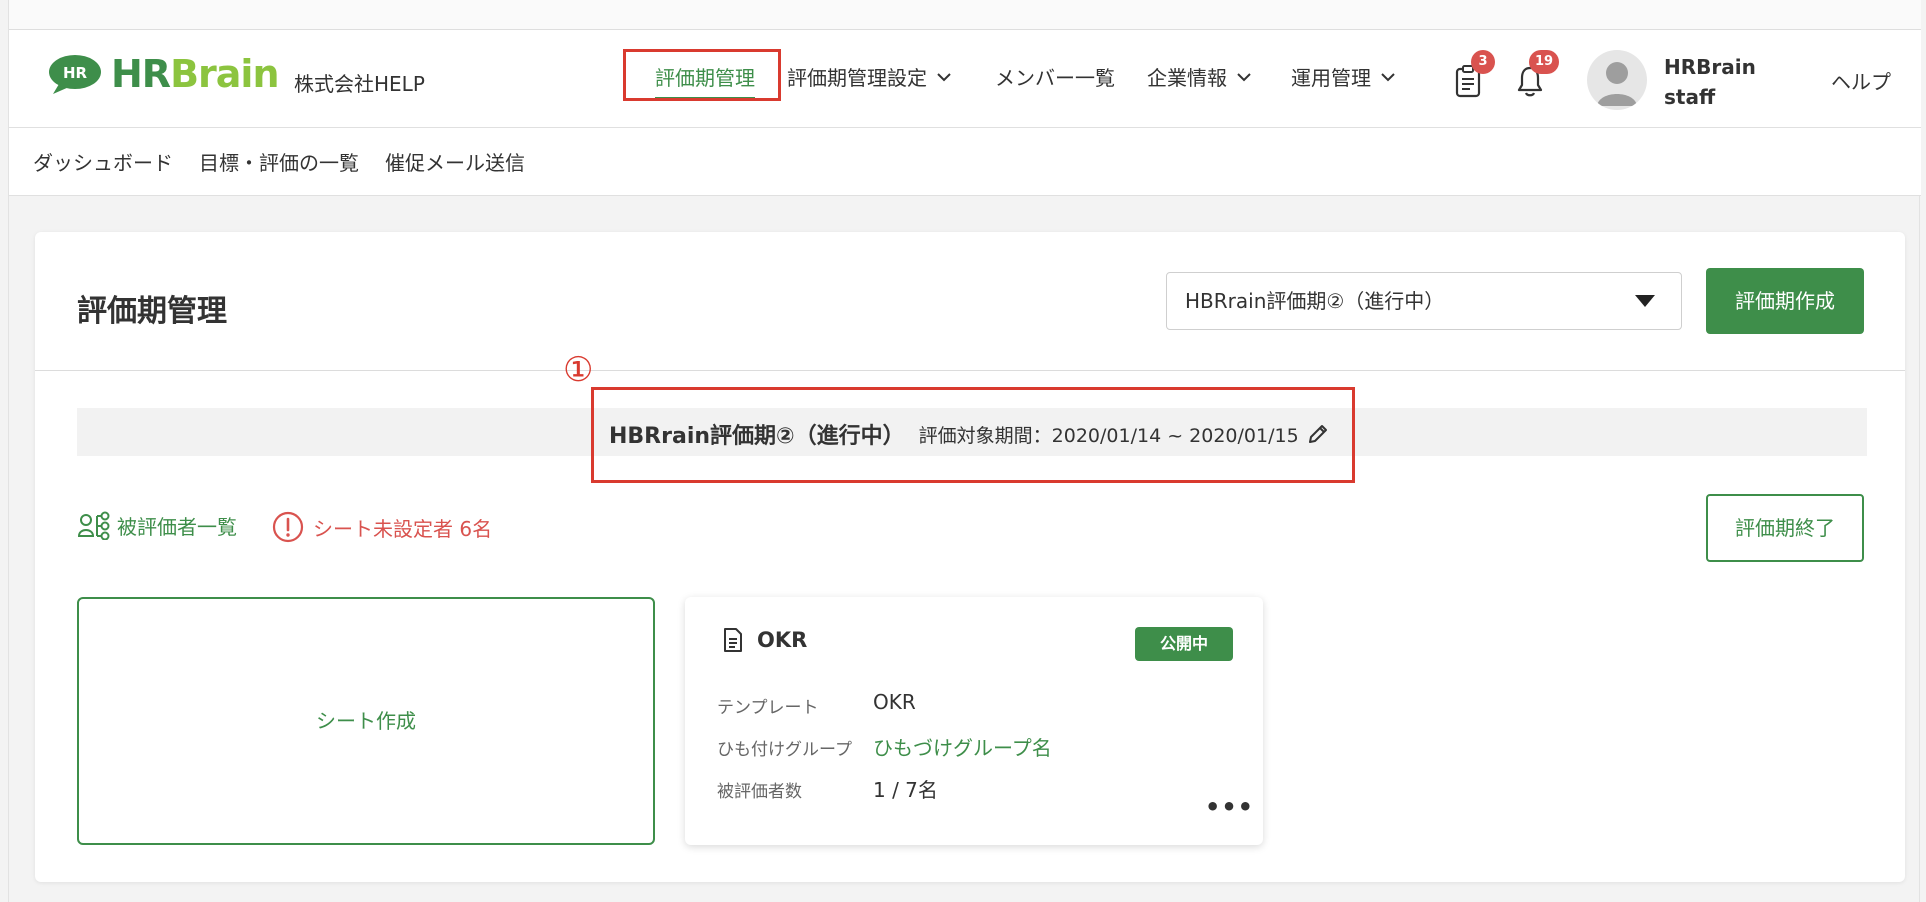 The height and width of the screenshot is (902, 1926). Describe the element at coordinates (973, 435) in the screenshot. I see `annotation-highlight-period` at that location.